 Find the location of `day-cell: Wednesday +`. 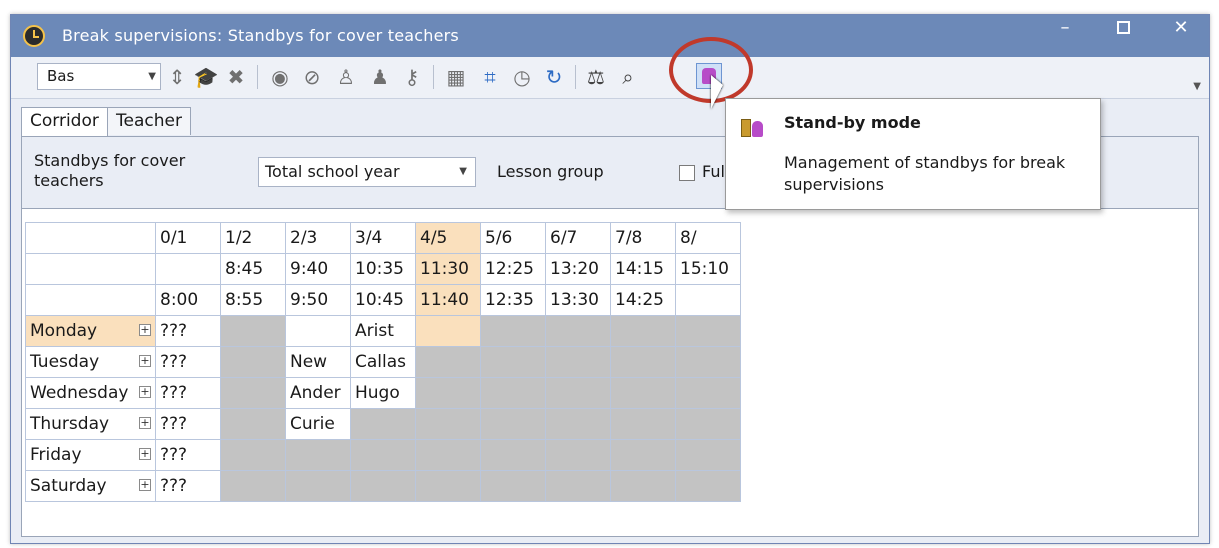

day-cell: Wednesday + is located at coordinates (90, 393).